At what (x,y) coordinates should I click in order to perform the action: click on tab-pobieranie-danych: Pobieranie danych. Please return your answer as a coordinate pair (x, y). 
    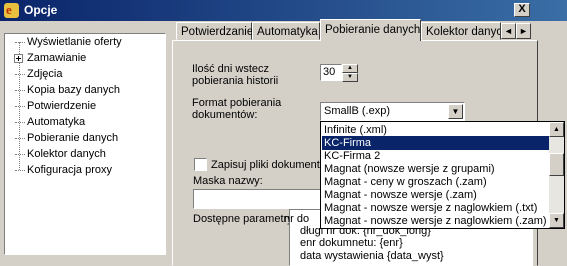
    Looking at the image, I should click on (370, 30).